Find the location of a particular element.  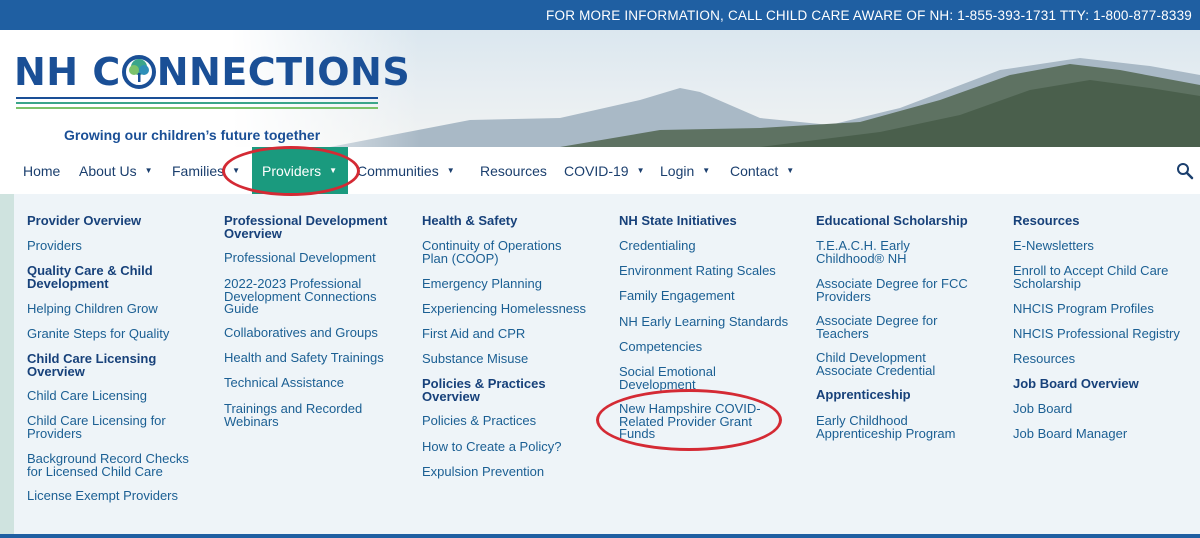

menu-heading: Health & Safety is located at coordinates (469, 221).